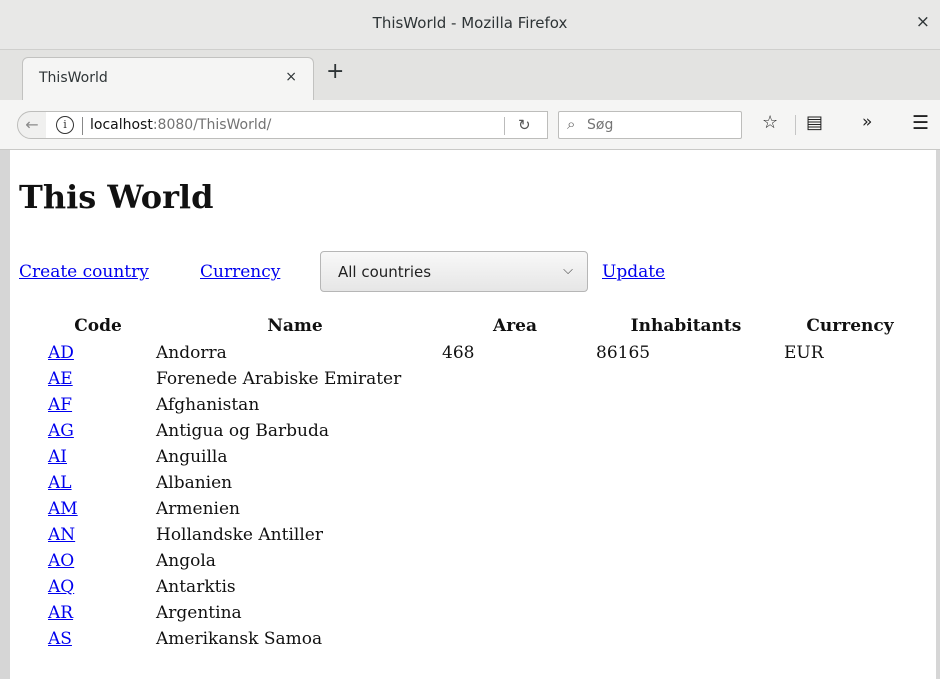 The height and width of the screenshot is (679, 940). What do you see at coordinates (480, 328) in the screenshot?
I see `table-header-row: Code Name Area Inhabitants Currency` at bounding box center [480, 328].